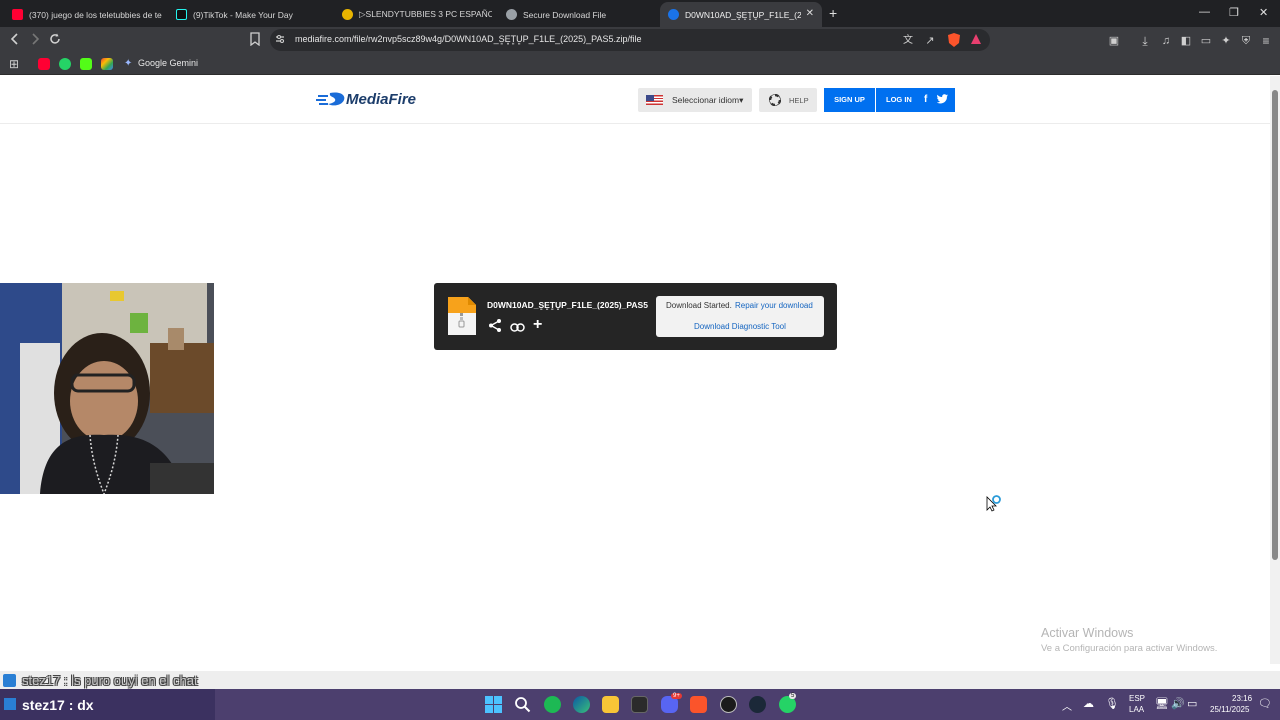  Describe the element at coordinates (517, 329) in the screenshot. I see `copy-link-icon` at that location.